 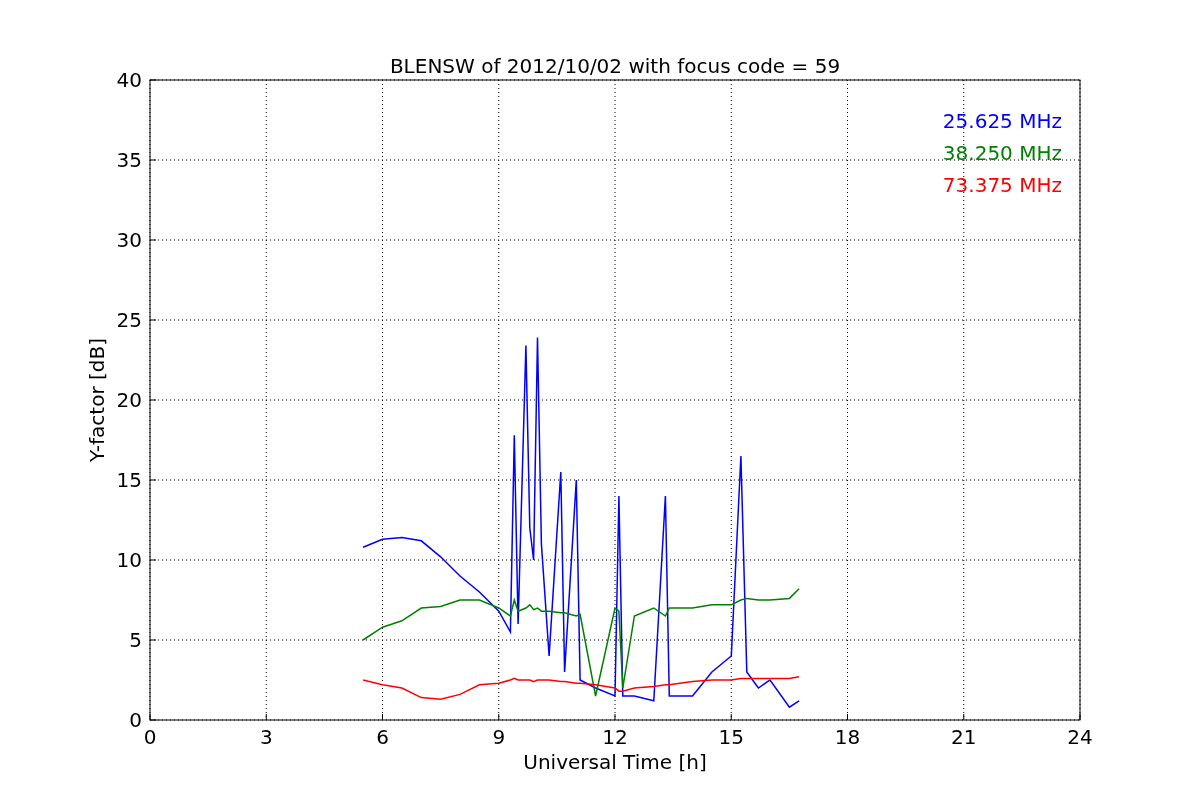 What do you see at coordinates (615, 66) in the screenshot?
I see `chart-title: BLENSW of 2012/10/02 with focus code = 59` at bounding box center [615, 66].